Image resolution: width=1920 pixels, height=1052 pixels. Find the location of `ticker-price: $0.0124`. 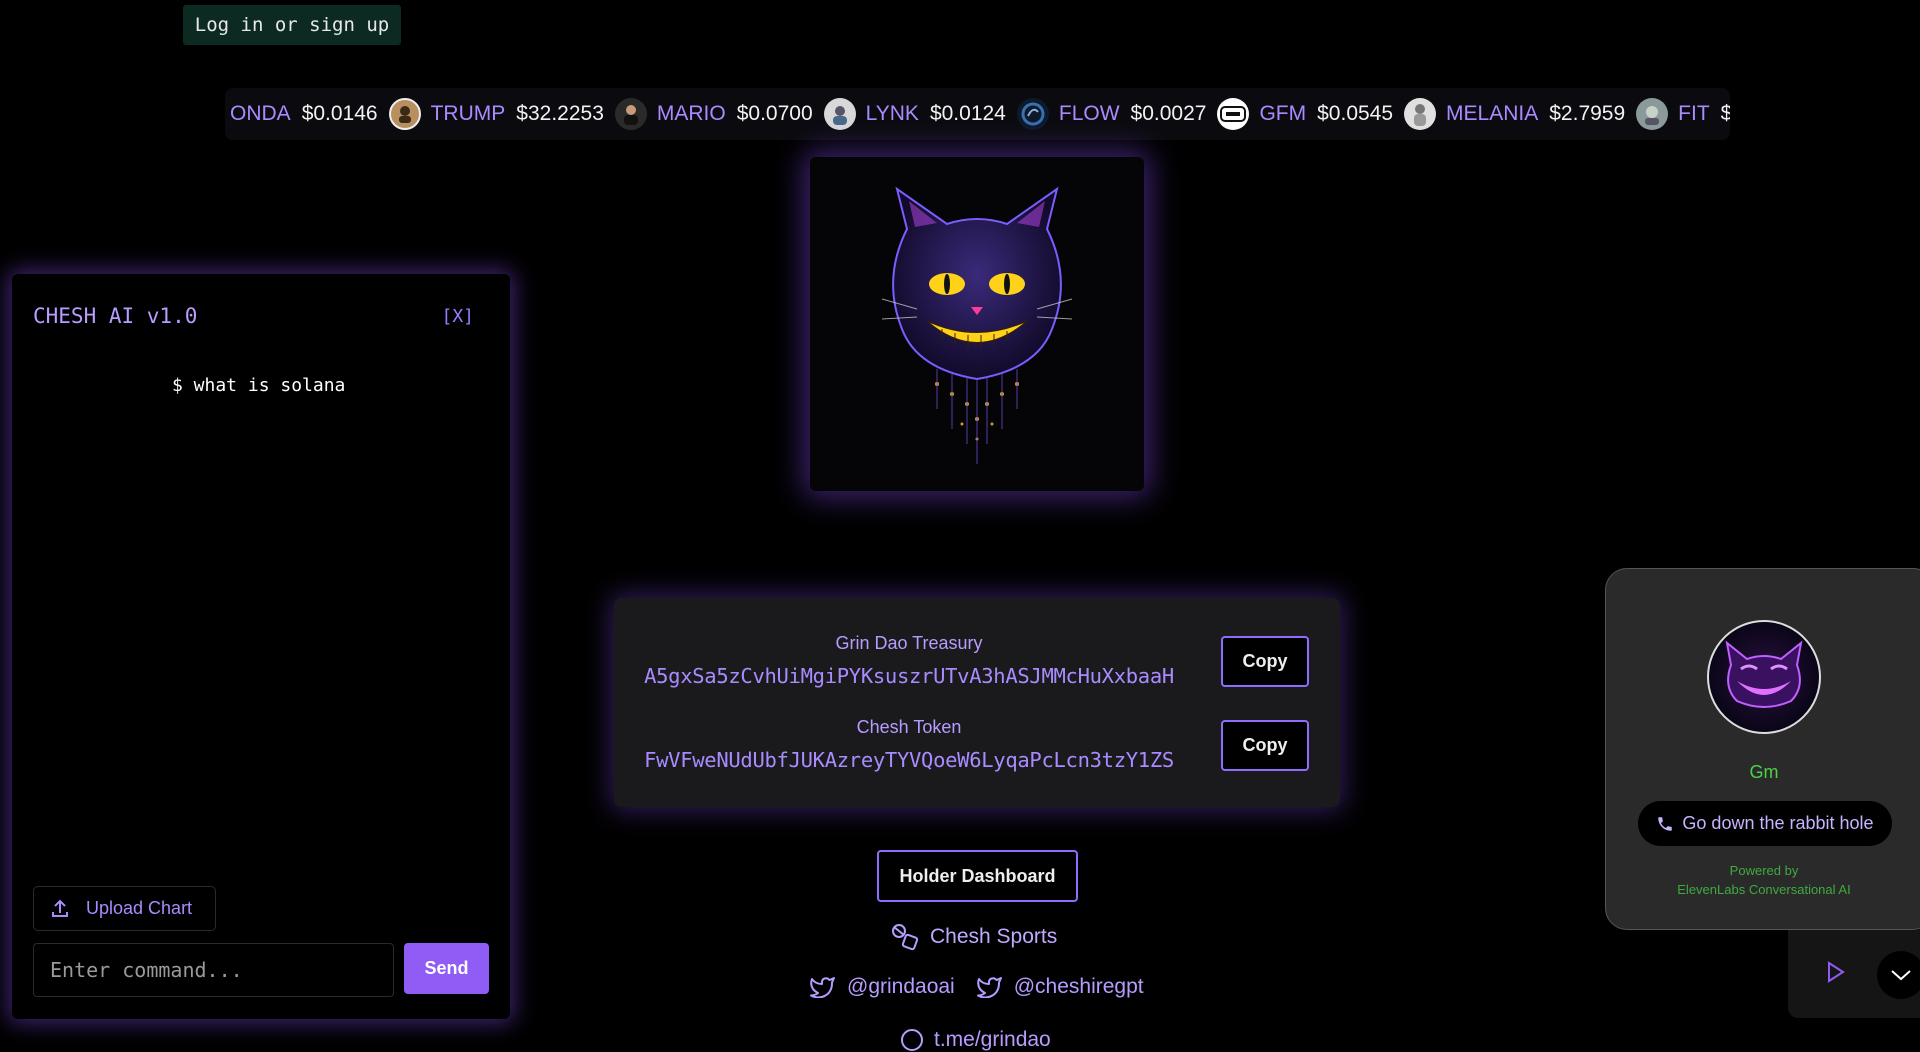

ticker-price: $0.0124 is located at coordinates (967, 113).